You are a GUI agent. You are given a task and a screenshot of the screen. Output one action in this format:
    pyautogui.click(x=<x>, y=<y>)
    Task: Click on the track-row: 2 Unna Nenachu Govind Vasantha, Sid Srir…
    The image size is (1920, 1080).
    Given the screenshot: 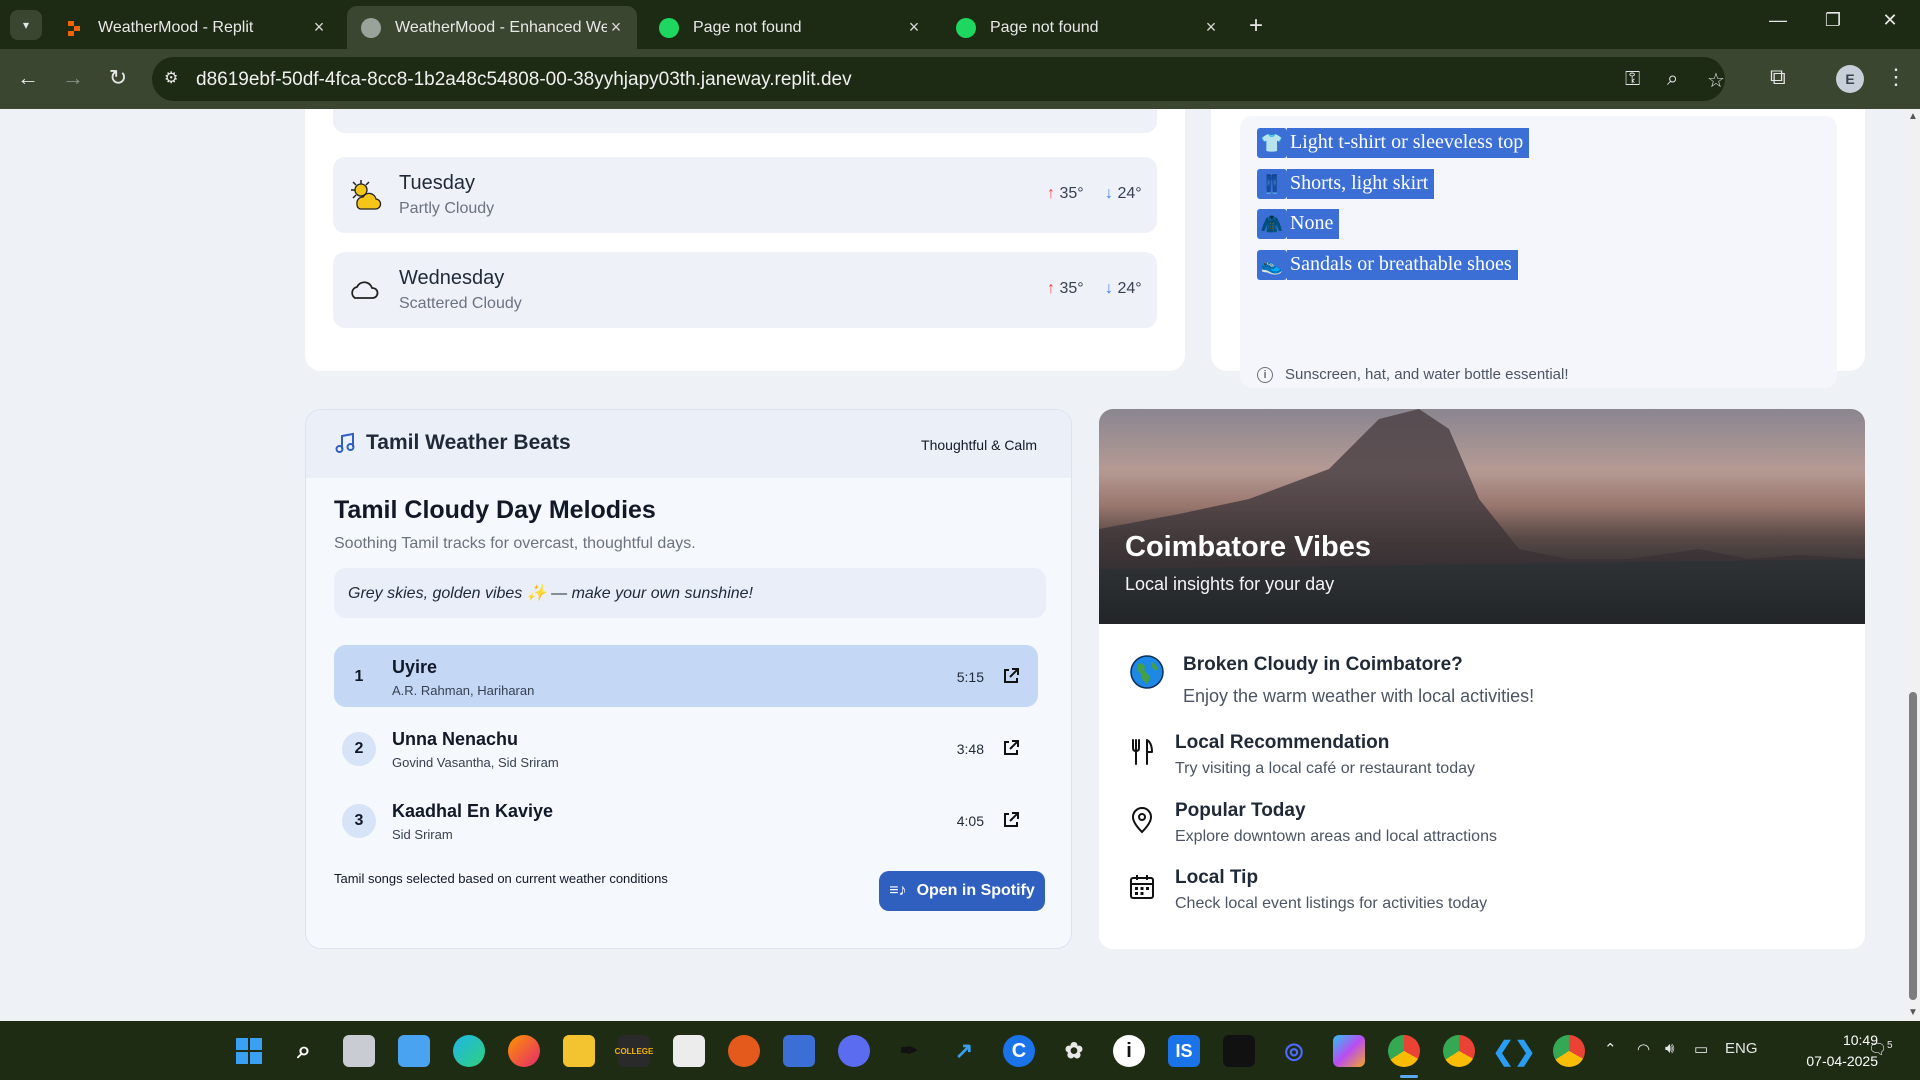 What is the action you would take?
    pyautogui.click(x=686, y=748)
    